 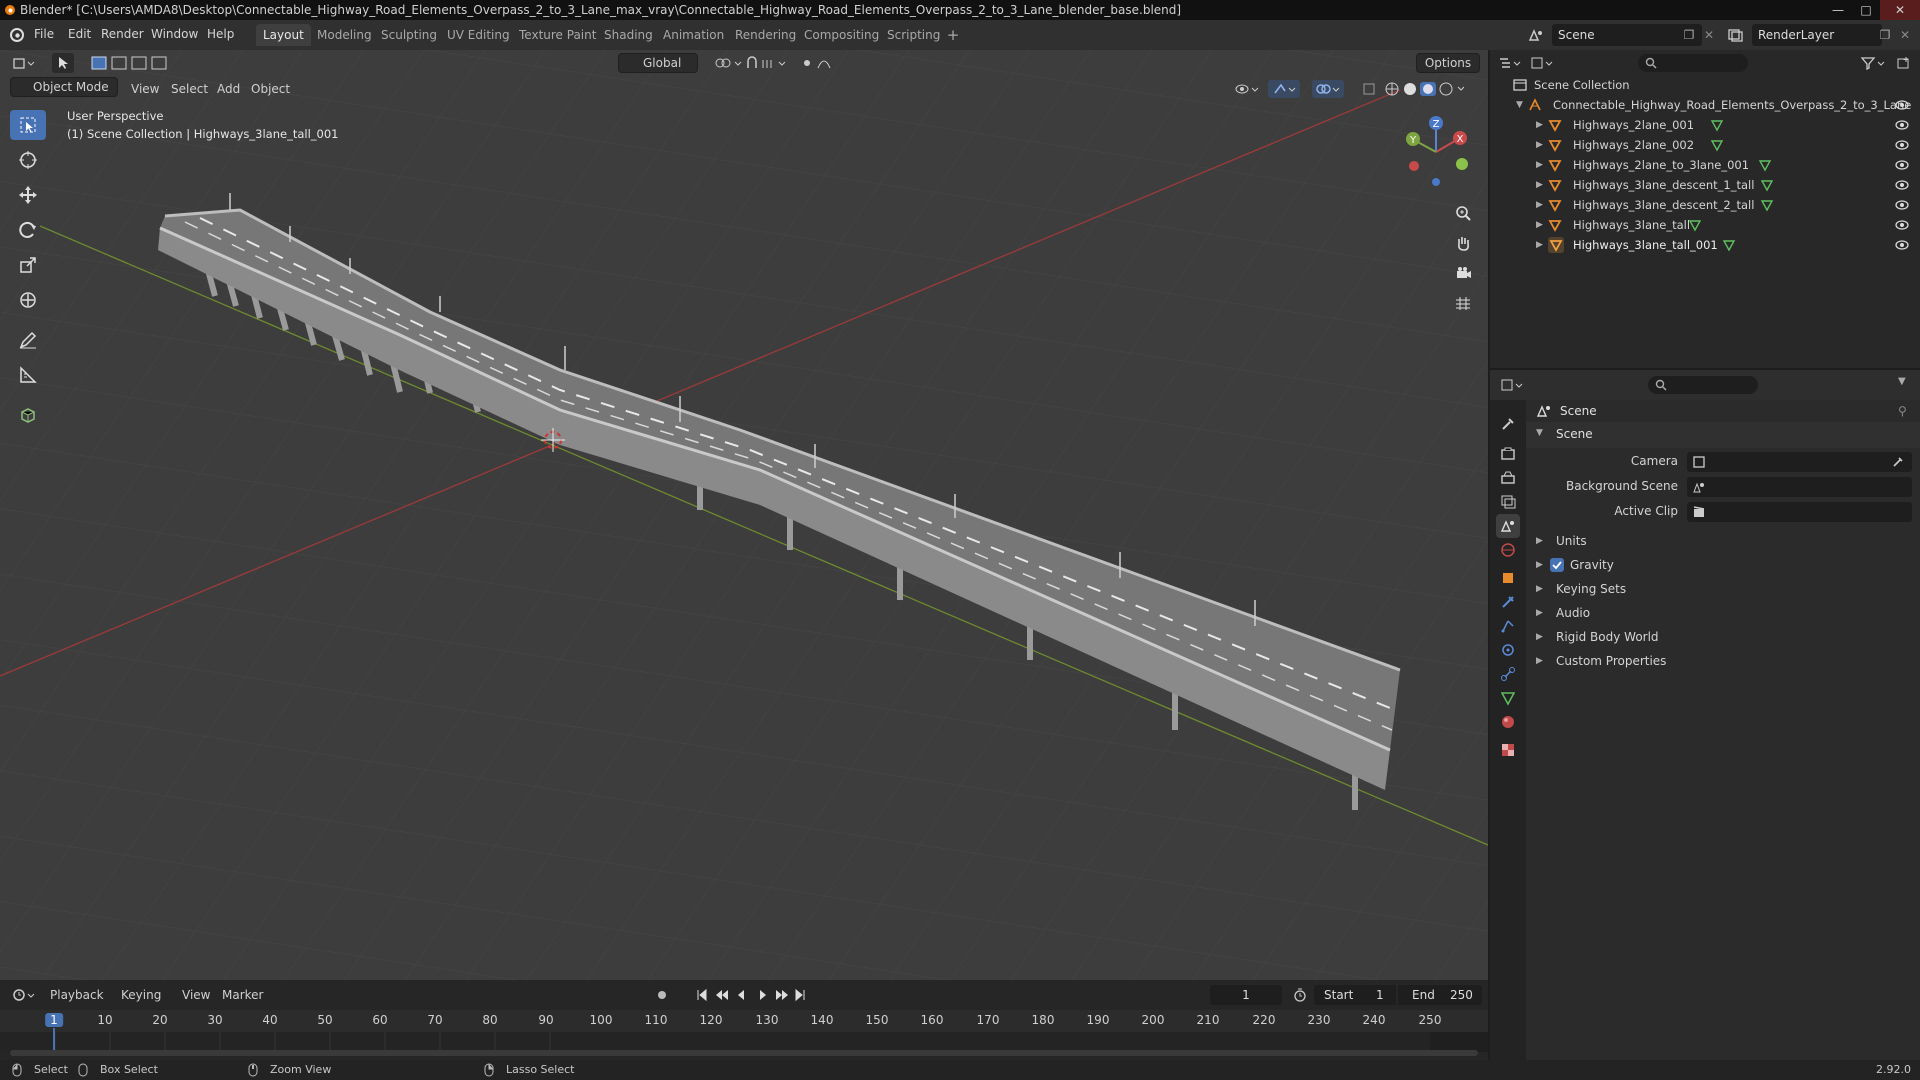 What do you see at coordinates (1508, 454) in the screenshot?
I see `render-tab-icon` at bounding box center [1508, 454].